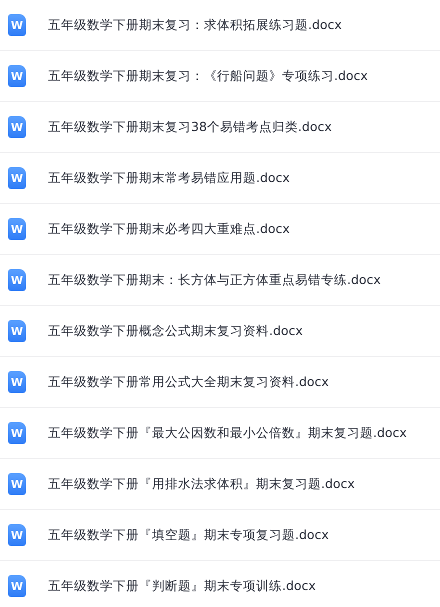 The image size is (440, 607). What do you see at coordinates (214, 280) in the screenshot?
I see `file-name: 五年级数学下册期末：长方体与正方体重点易错专练.docx` at bounding box center [214, 280].